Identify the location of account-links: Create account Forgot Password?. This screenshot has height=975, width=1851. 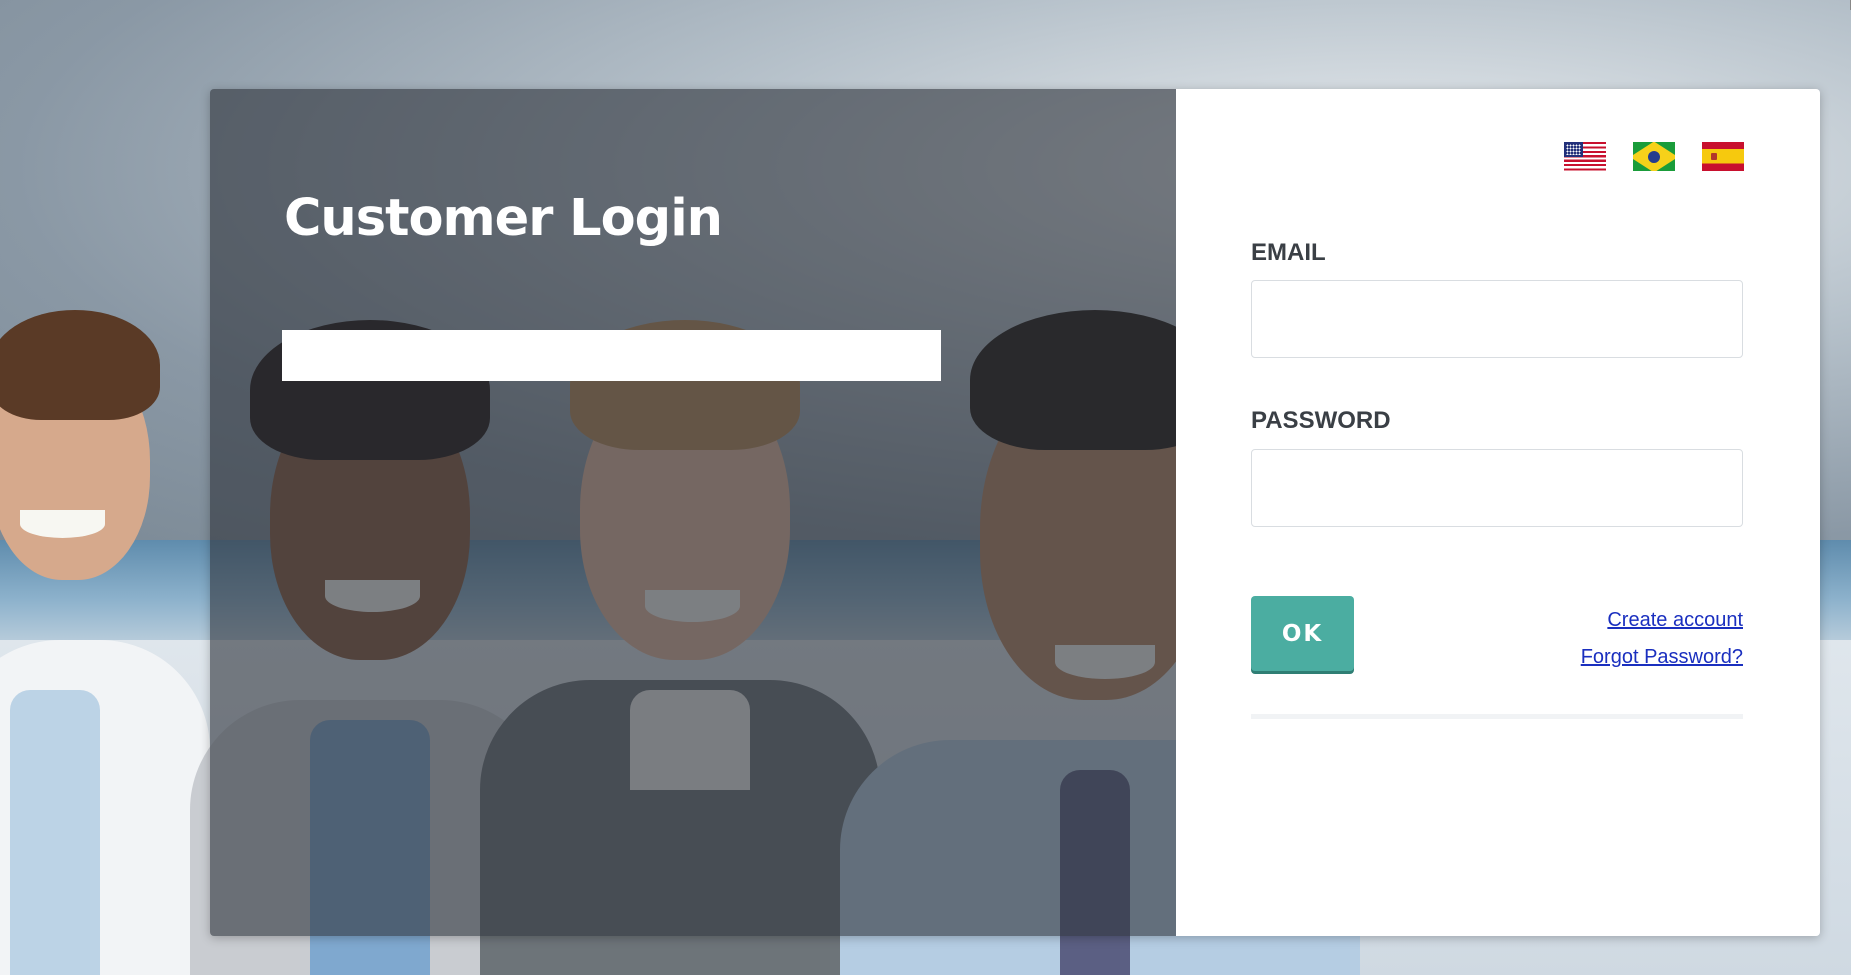
(1662, 639).